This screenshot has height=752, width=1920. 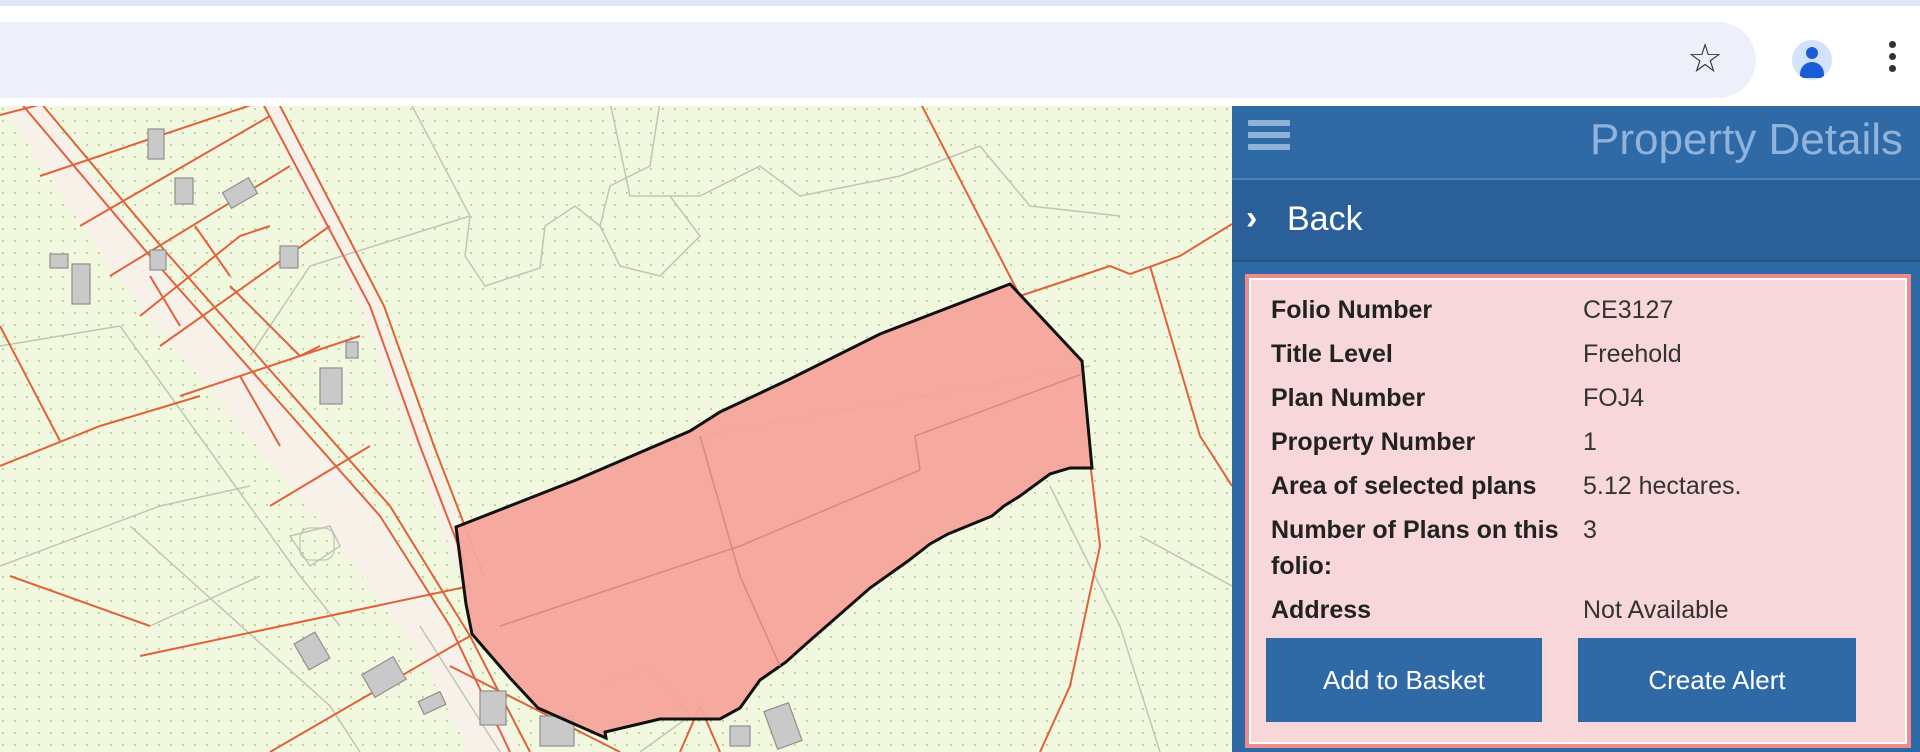 What do you see at coordinates (1269, 140) in the screenshot?
I see `hamburger-icon` at bounding box center [1269, 140].